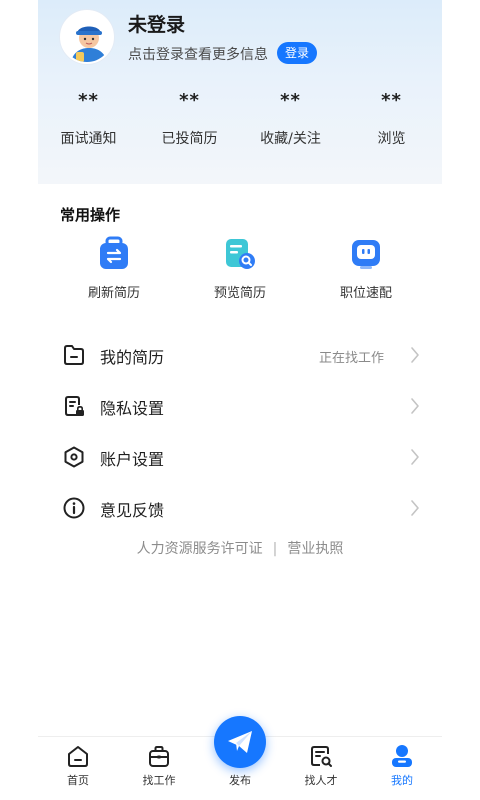  I want to click on stat-interview-notice: ** 面试通知, so click(88, 118).